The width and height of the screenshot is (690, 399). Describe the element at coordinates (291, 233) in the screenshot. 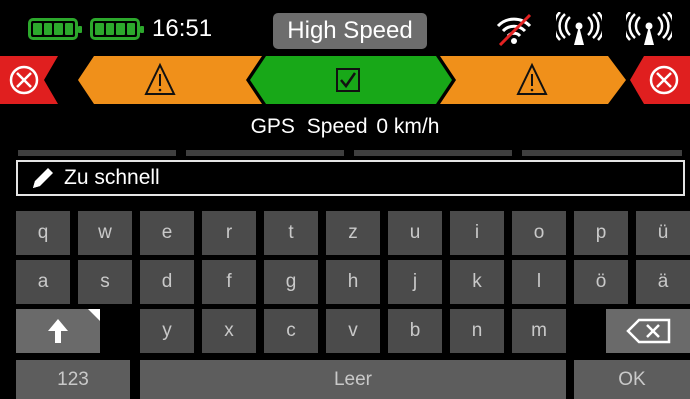

I see `key-t: t` at that location.